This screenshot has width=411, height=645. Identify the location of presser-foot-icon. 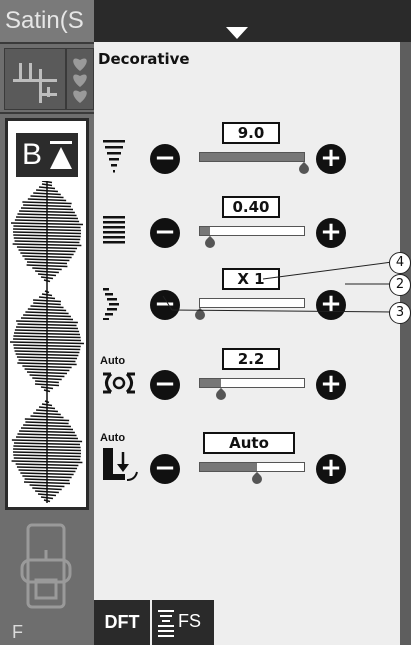
(46, 566).